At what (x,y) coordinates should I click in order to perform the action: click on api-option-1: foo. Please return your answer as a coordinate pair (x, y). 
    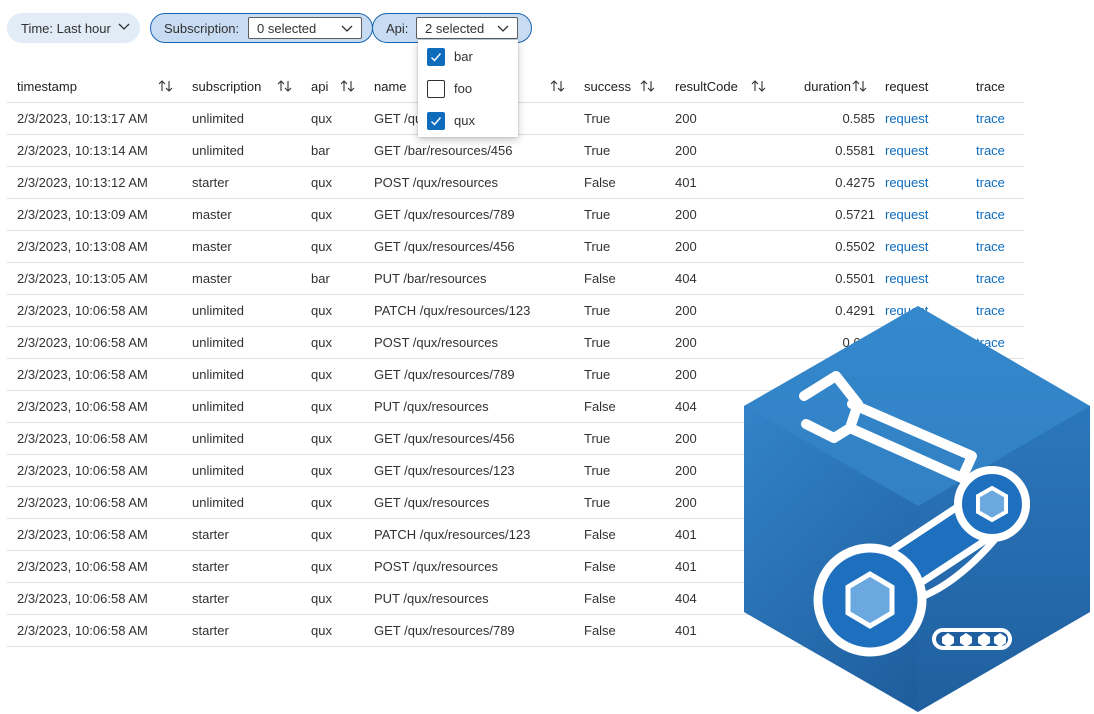
    Looking at the image, I should click on (468, 89).